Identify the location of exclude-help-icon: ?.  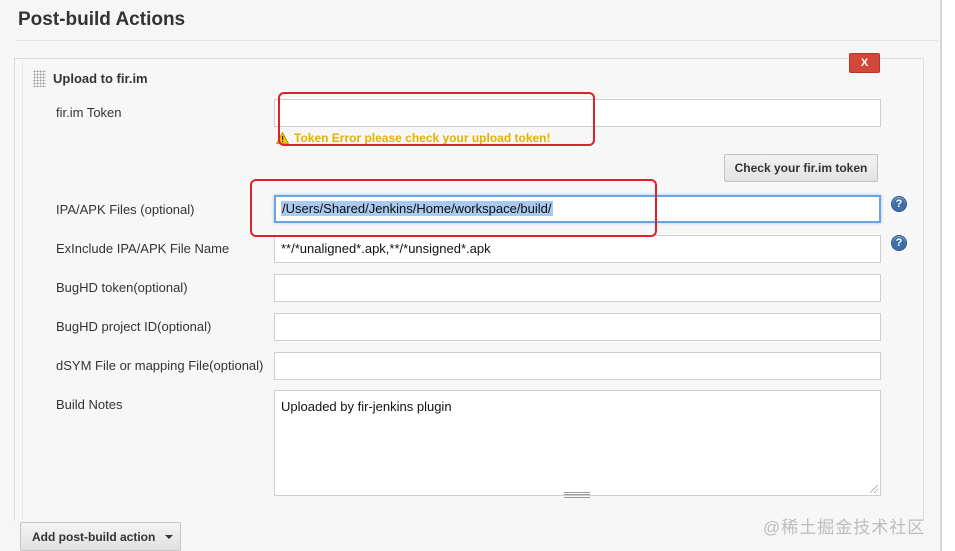
(899, 243).